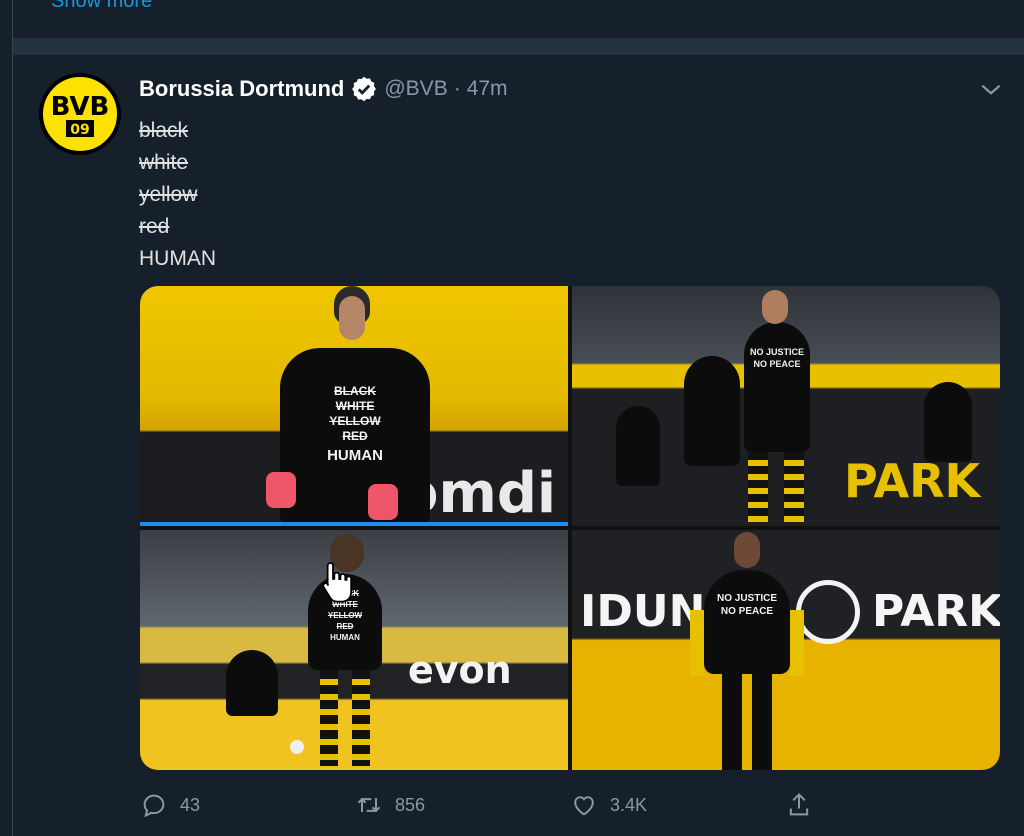  I want to click on tweet-time: 47m, so click(487, 89).